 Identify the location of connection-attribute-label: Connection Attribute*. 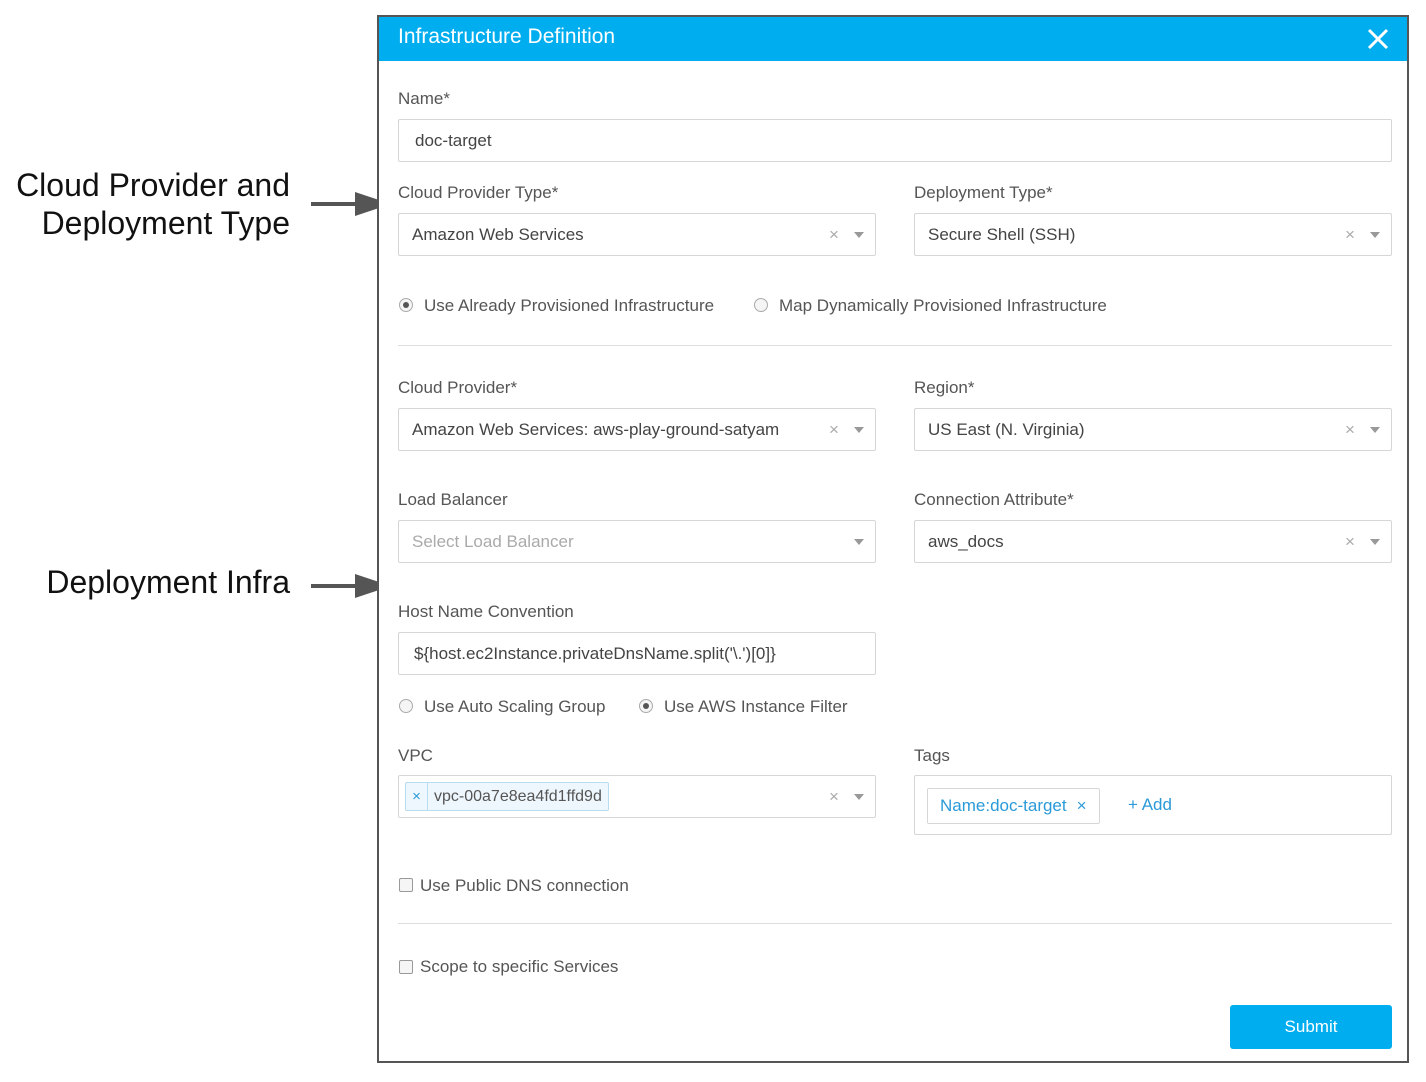
(994, 499).